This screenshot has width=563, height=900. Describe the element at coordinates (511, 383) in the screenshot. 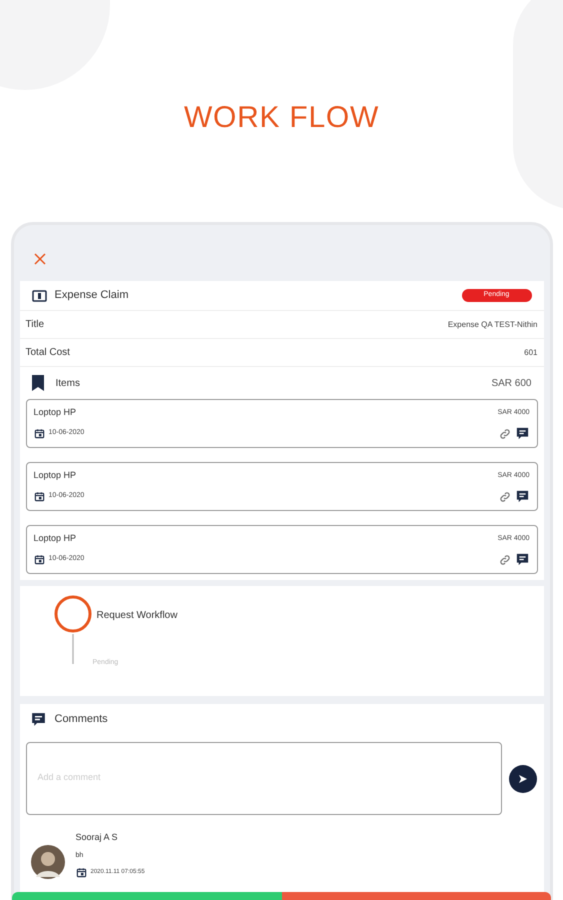

I see `items-total: SAR 600` at that location.